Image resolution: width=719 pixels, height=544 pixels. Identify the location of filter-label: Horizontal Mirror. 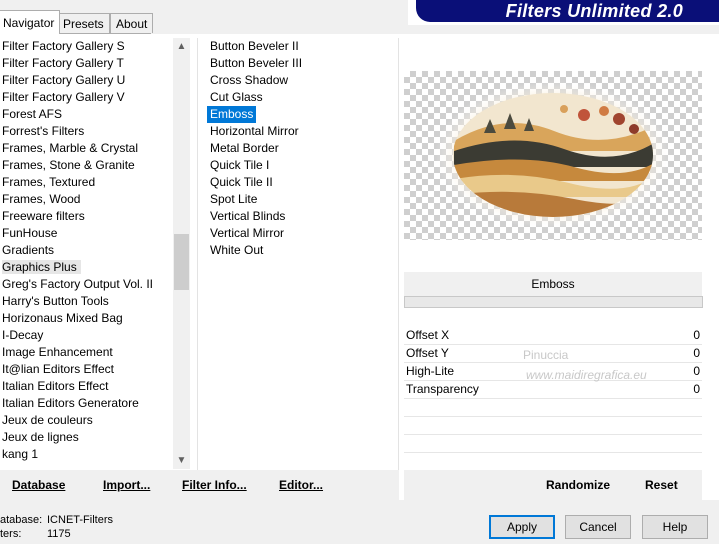
(254, 131).